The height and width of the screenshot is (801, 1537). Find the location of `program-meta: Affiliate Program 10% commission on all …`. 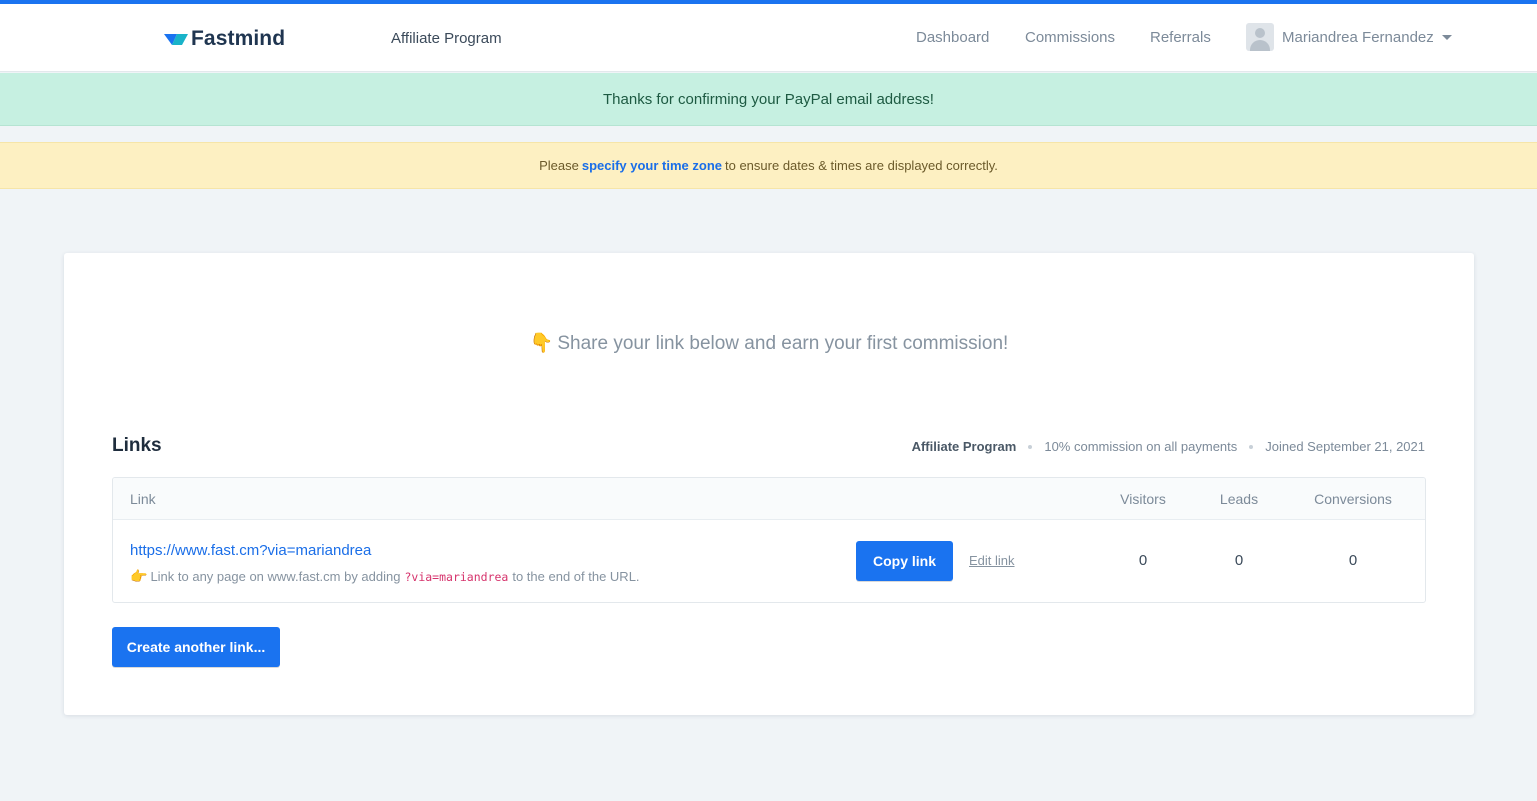

program-meta: Affiliate Program 10% commission on all … is located at coordinates (1168, 446).